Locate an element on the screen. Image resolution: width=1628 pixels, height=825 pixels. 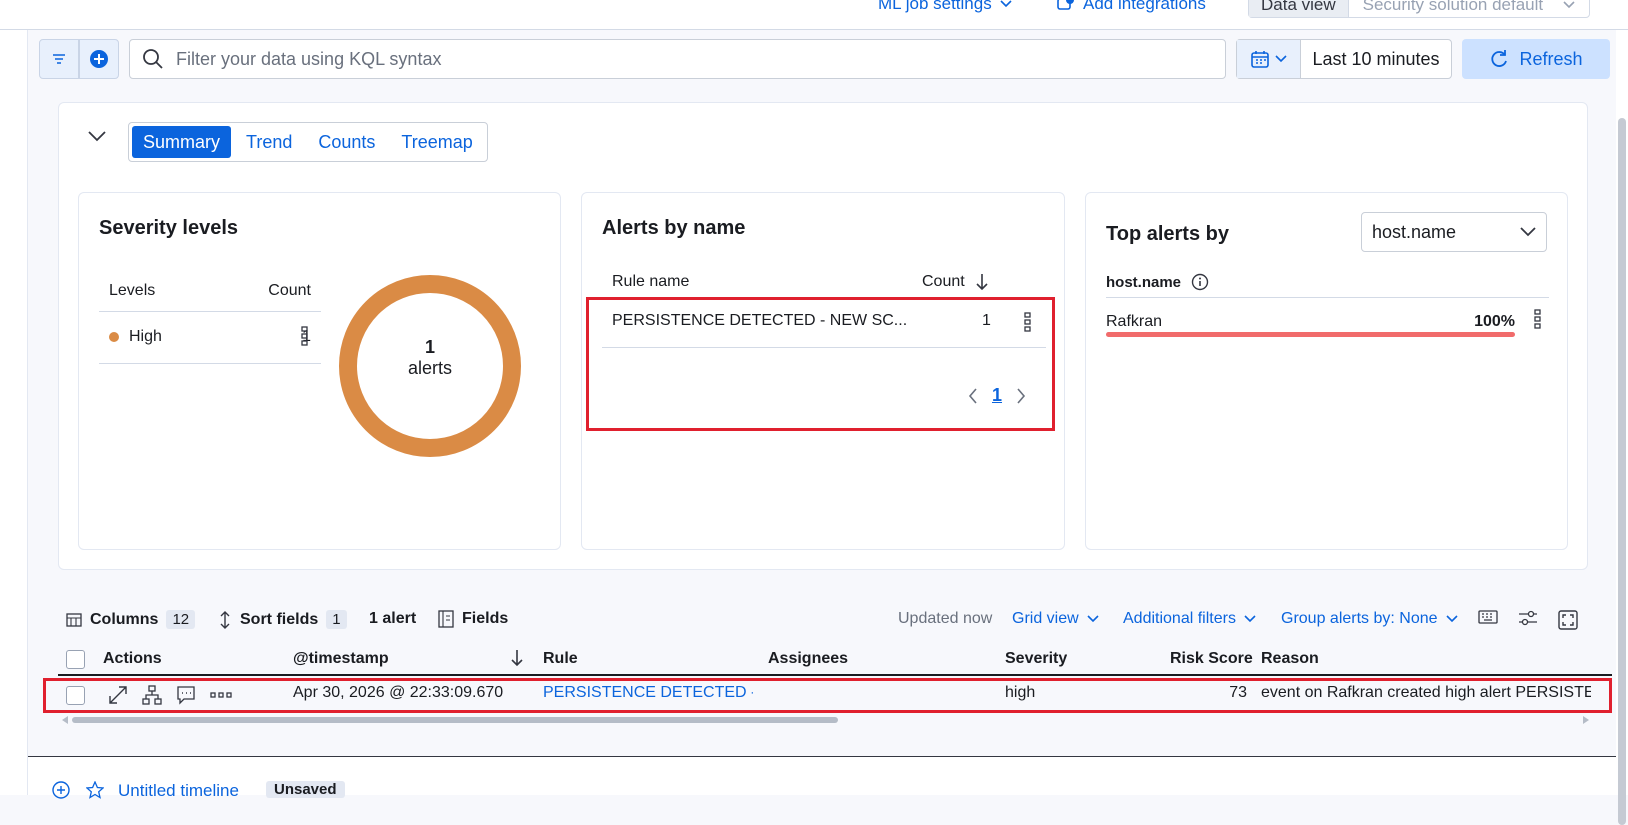
tab-trend: Trend is located at coordinates (269, 142).